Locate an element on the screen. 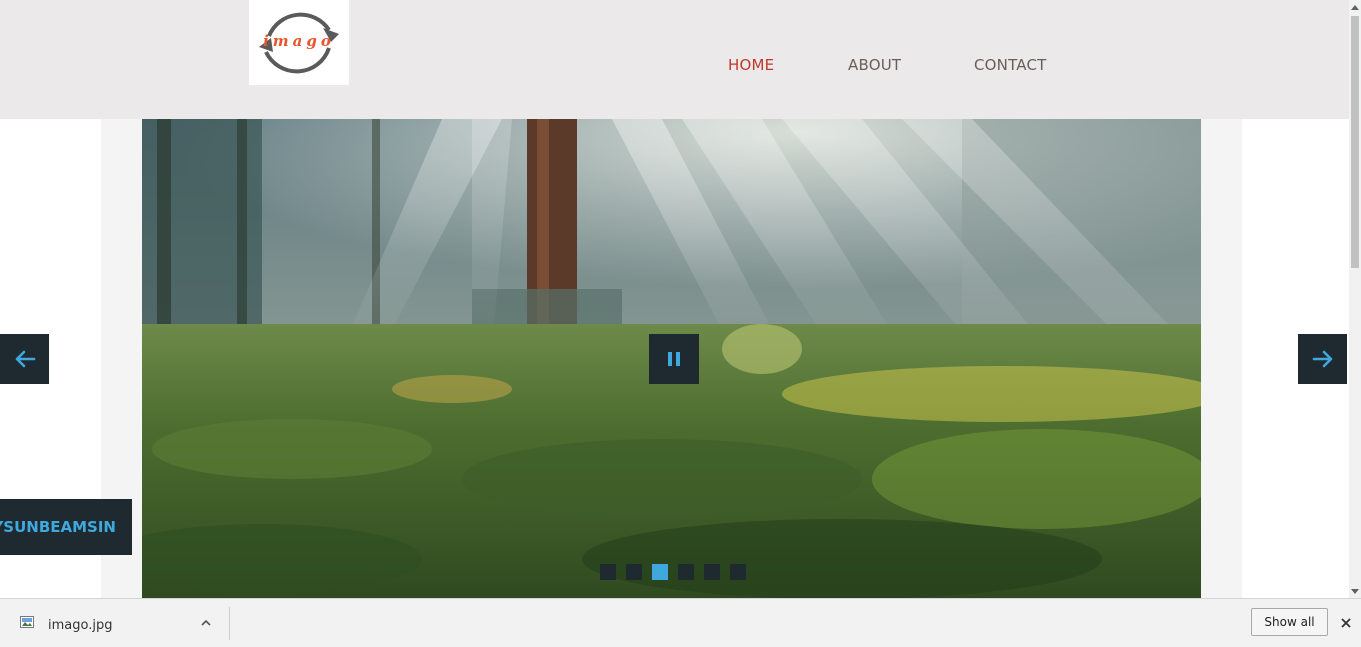 This screenshot has width=1361, height=647. pause-icon is located at coordinates (674, 359).